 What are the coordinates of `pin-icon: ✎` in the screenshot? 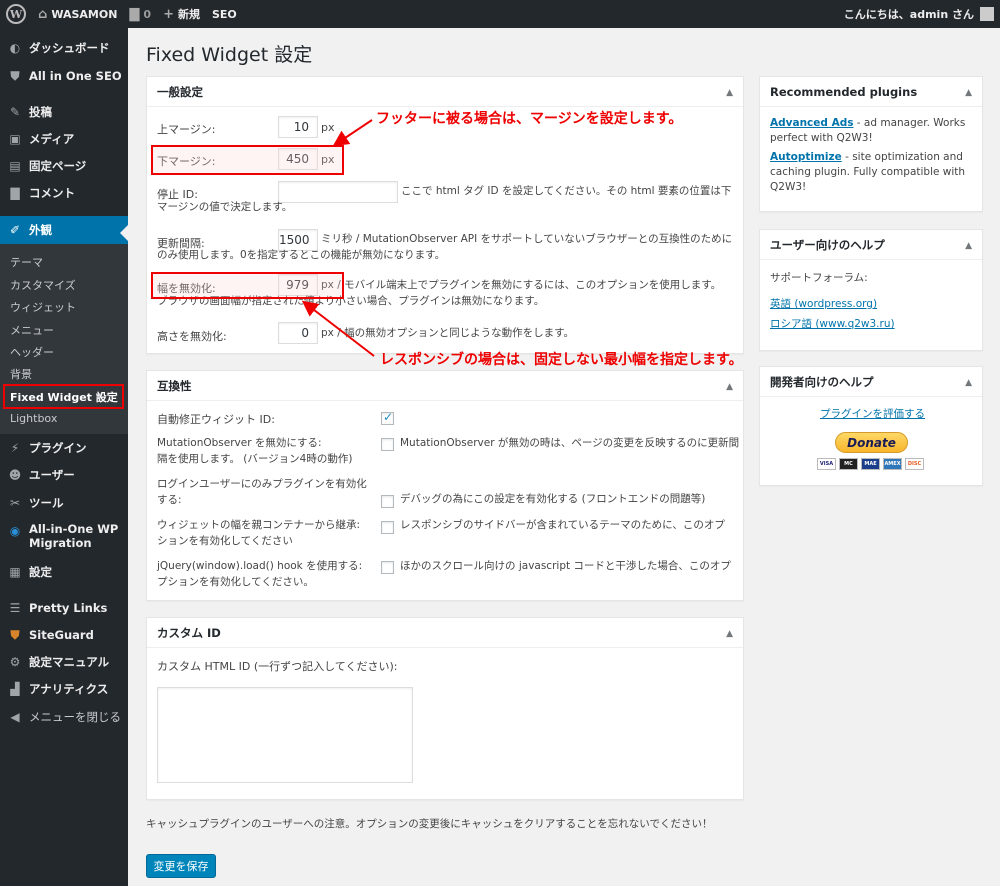 It's located at (15, 112).